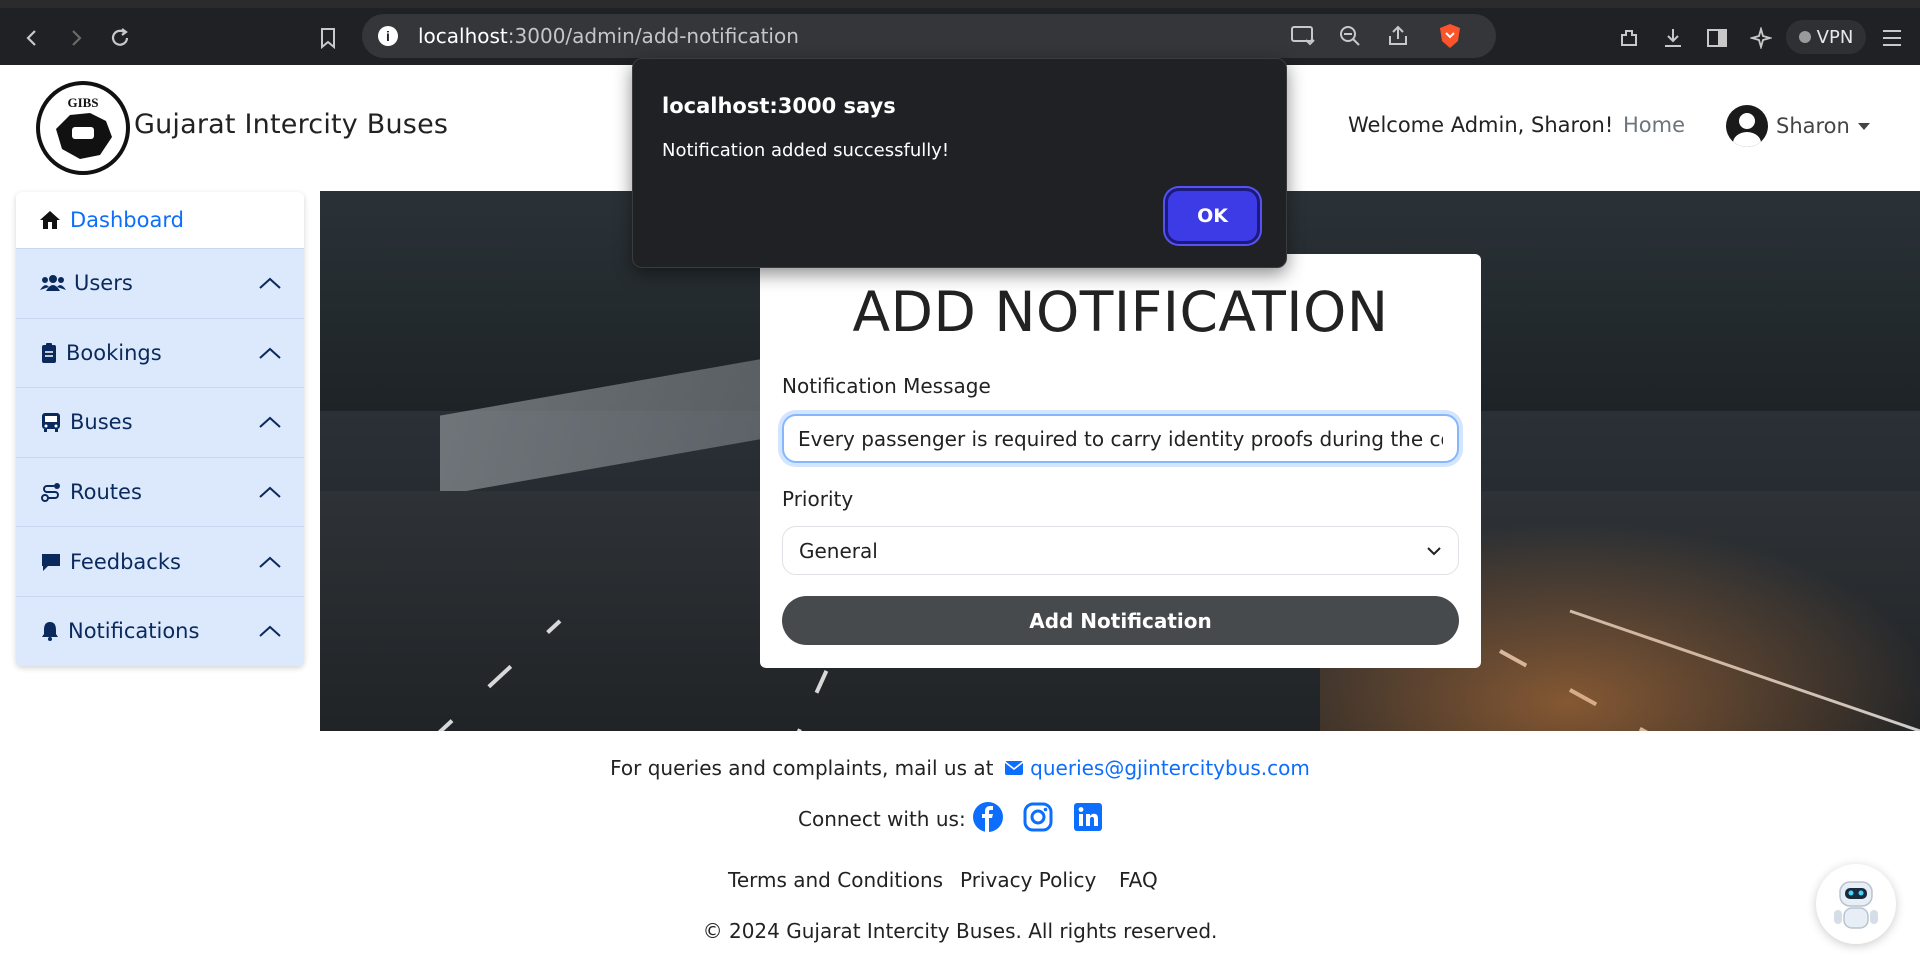  I want to click on sidebar-item-label: Dashboard, so click(127, 220).